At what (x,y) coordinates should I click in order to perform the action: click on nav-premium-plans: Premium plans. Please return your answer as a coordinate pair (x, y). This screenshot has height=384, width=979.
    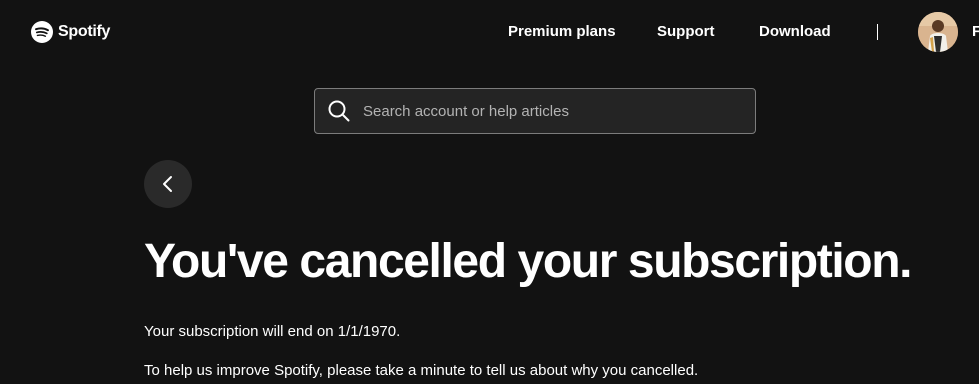
    Looking at the image, I should click on (562, 31).